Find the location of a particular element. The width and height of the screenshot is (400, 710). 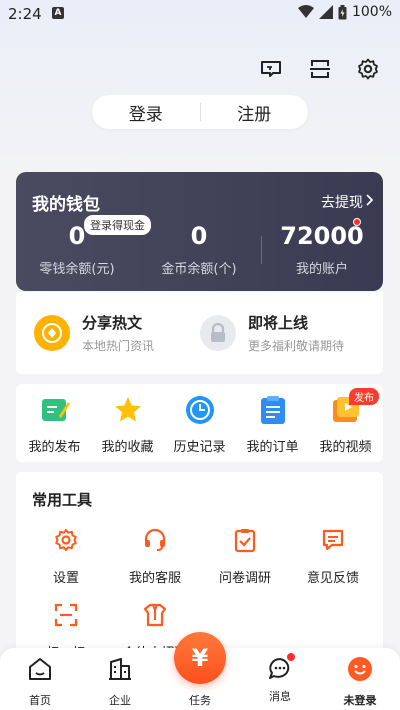

nav-profile: 未登录 is located at coordinates (360, 682).